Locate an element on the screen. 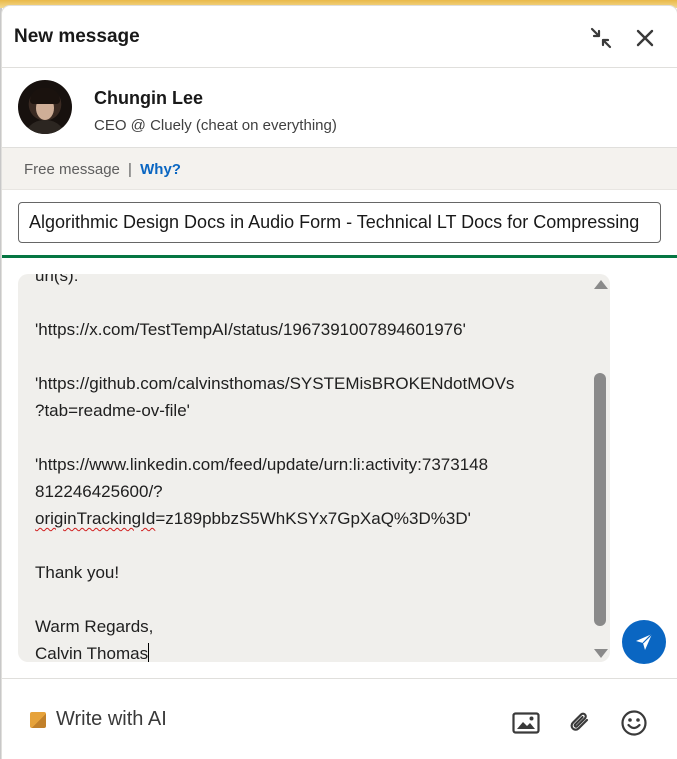  signature-name: Calvin Thomas is located at coordinates (92, 653).